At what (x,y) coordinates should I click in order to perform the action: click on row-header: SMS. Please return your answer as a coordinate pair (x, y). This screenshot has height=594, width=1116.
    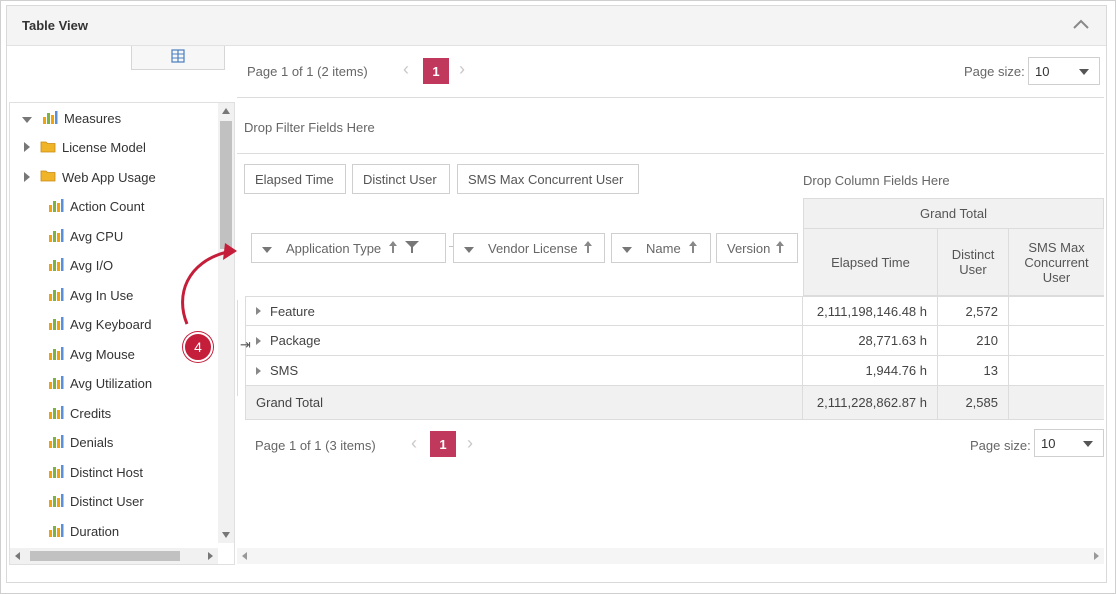
    Looking at the image, I should click on (524, 371).